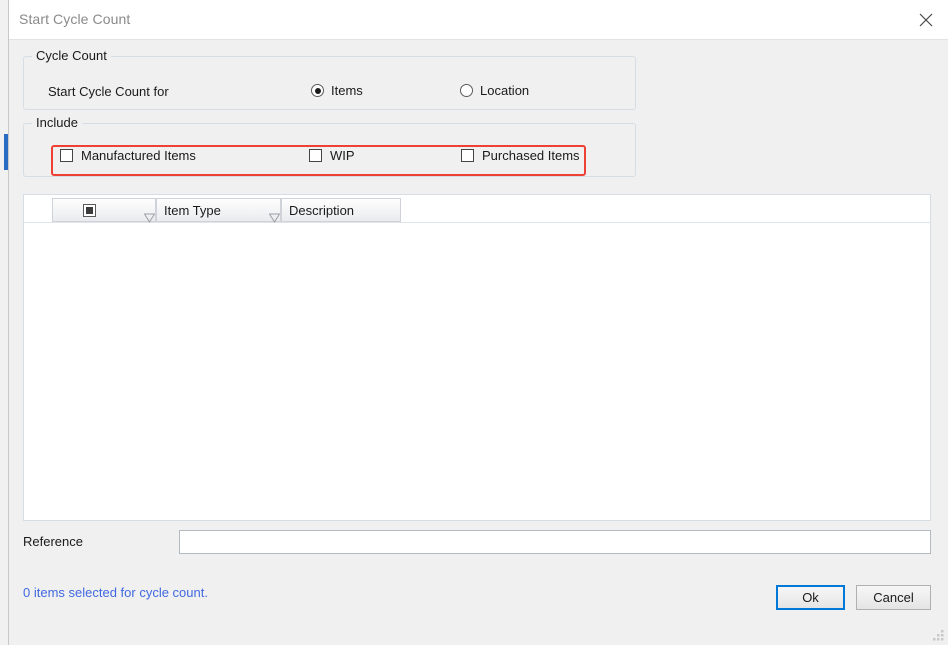 Image resolution: width=948 pixels, height=645 pixels. I want to click on background-window-strip, so click(4, 322).